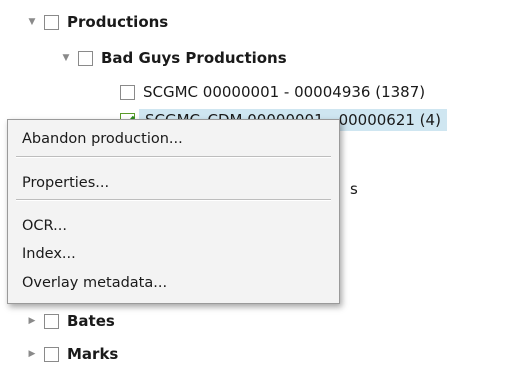 This screenshot has height=366, width=518. What do you see at coordinates (118, 22) in the screenshot?
I see `tree-node-label: Productions` at bounding box center [118, 22].